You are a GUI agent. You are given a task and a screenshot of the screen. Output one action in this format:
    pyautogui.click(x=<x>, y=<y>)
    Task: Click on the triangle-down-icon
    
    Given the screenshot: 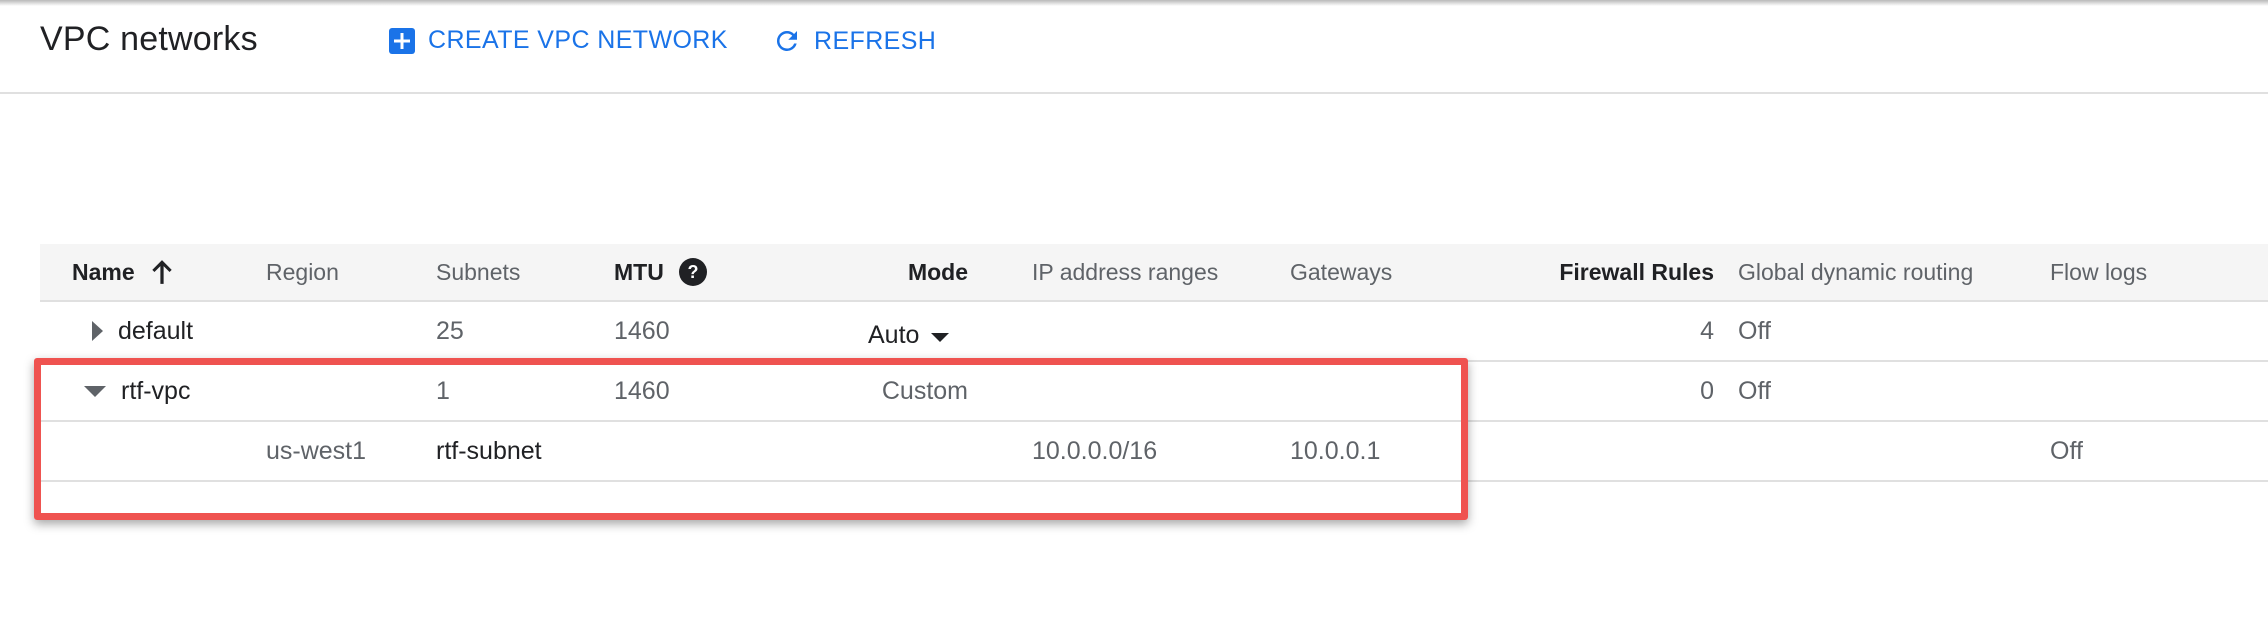 What is the action you would take?
    pyautogui.click(x=95, y=391)
    